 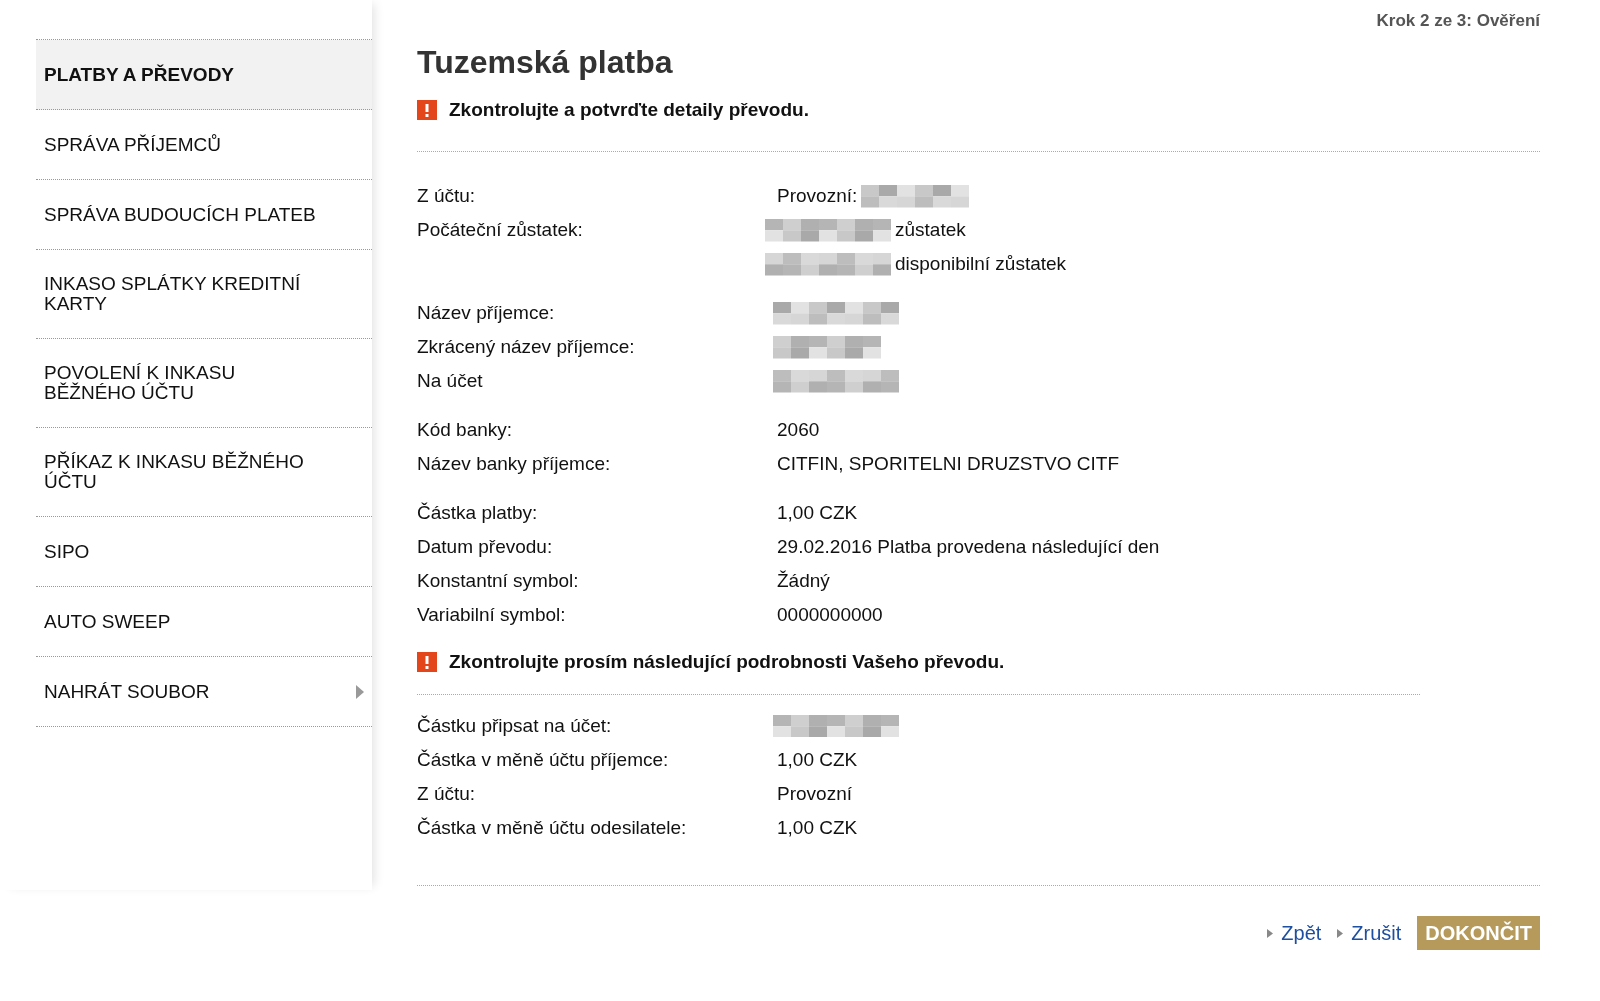 I want to click on step-indicator: Krok 2 ze 3: Ověření, so click(x=1458, y=21).